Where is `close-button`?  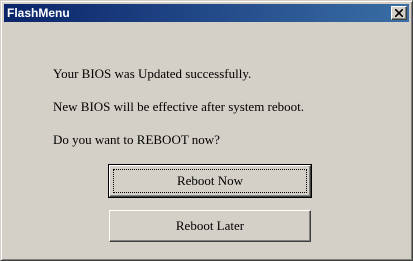
close-button is located at coordinates (399, 13).